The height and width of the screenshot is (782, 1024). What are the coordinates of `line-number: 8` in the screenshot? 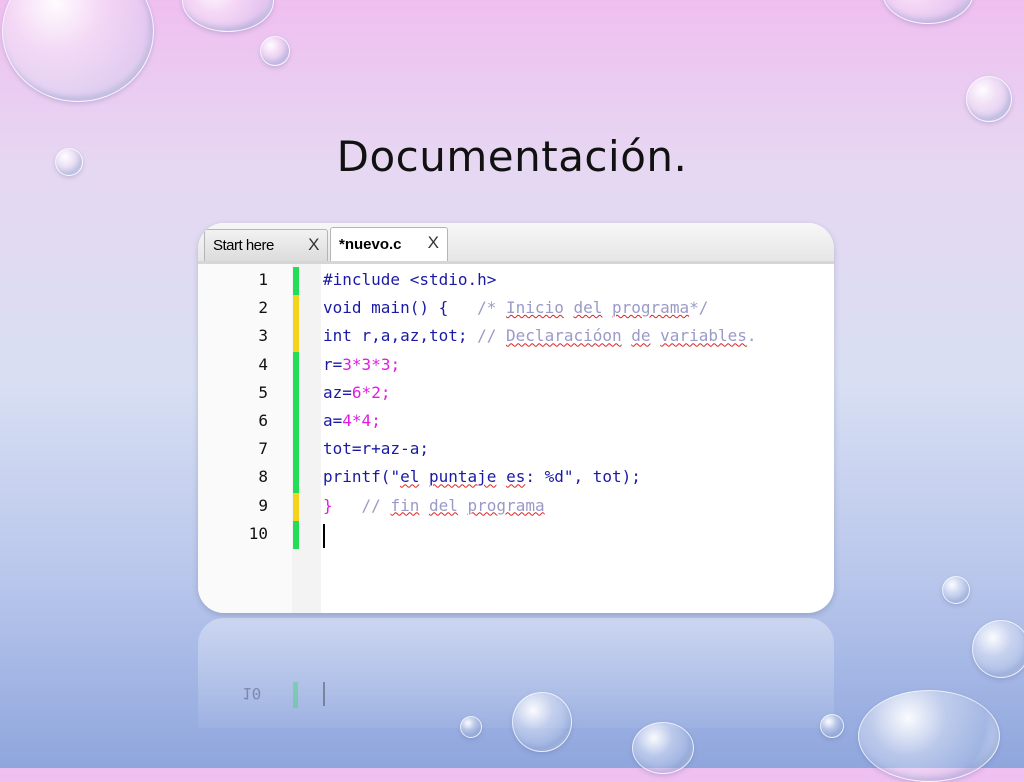 It's located at (263, 477).